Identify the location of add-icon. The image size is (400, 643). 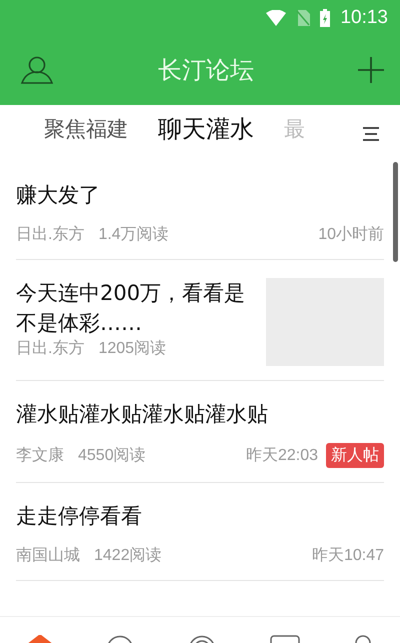
(371, 70).